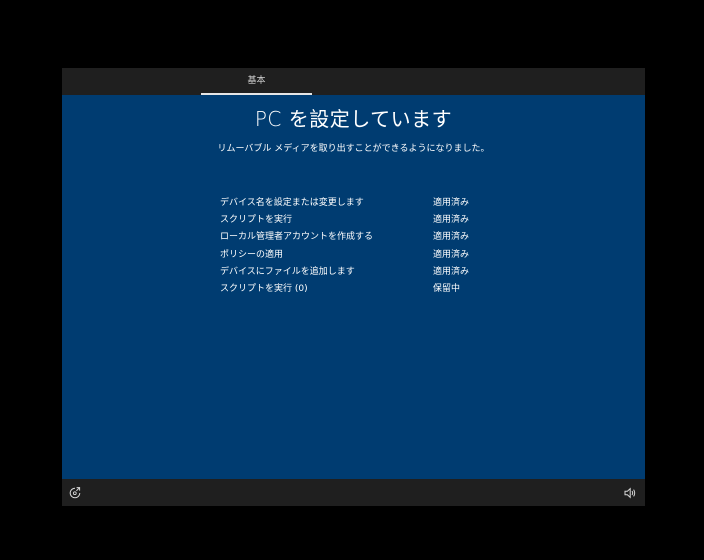 The height and width of the screenshot is (560, 704). I want to click on page-title: PC を設定しています, so click(353, 119).